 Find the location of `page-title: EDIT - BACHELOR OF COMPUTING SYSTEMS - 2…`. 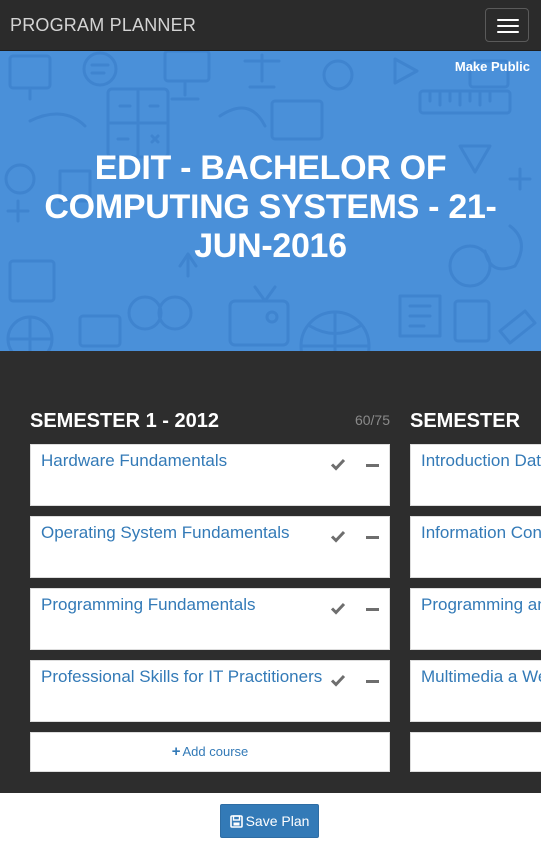

page-title: EDIT - BACHELOR OF COMPUTING SYSTEMS - 2… is located at coordinates (270, 207).